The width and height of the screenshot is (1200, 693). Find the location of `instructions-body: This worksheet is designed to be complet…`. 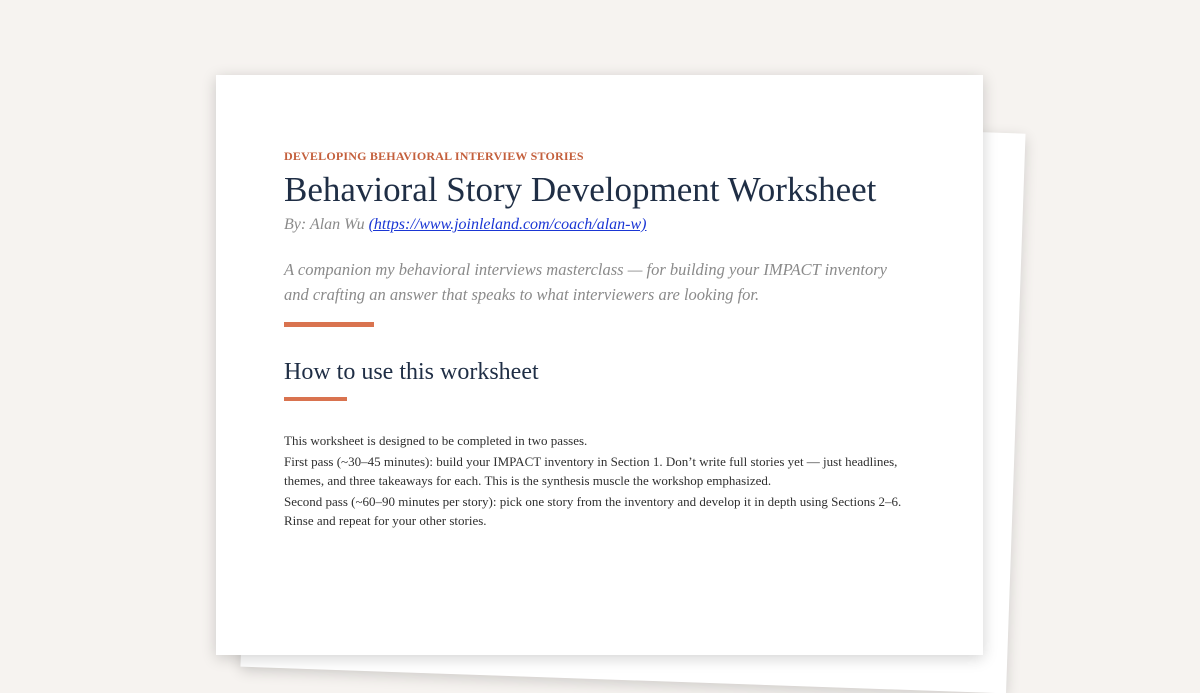

instructions-body: This worksheet is designed to be complet… is located at coordinates (599, 480).